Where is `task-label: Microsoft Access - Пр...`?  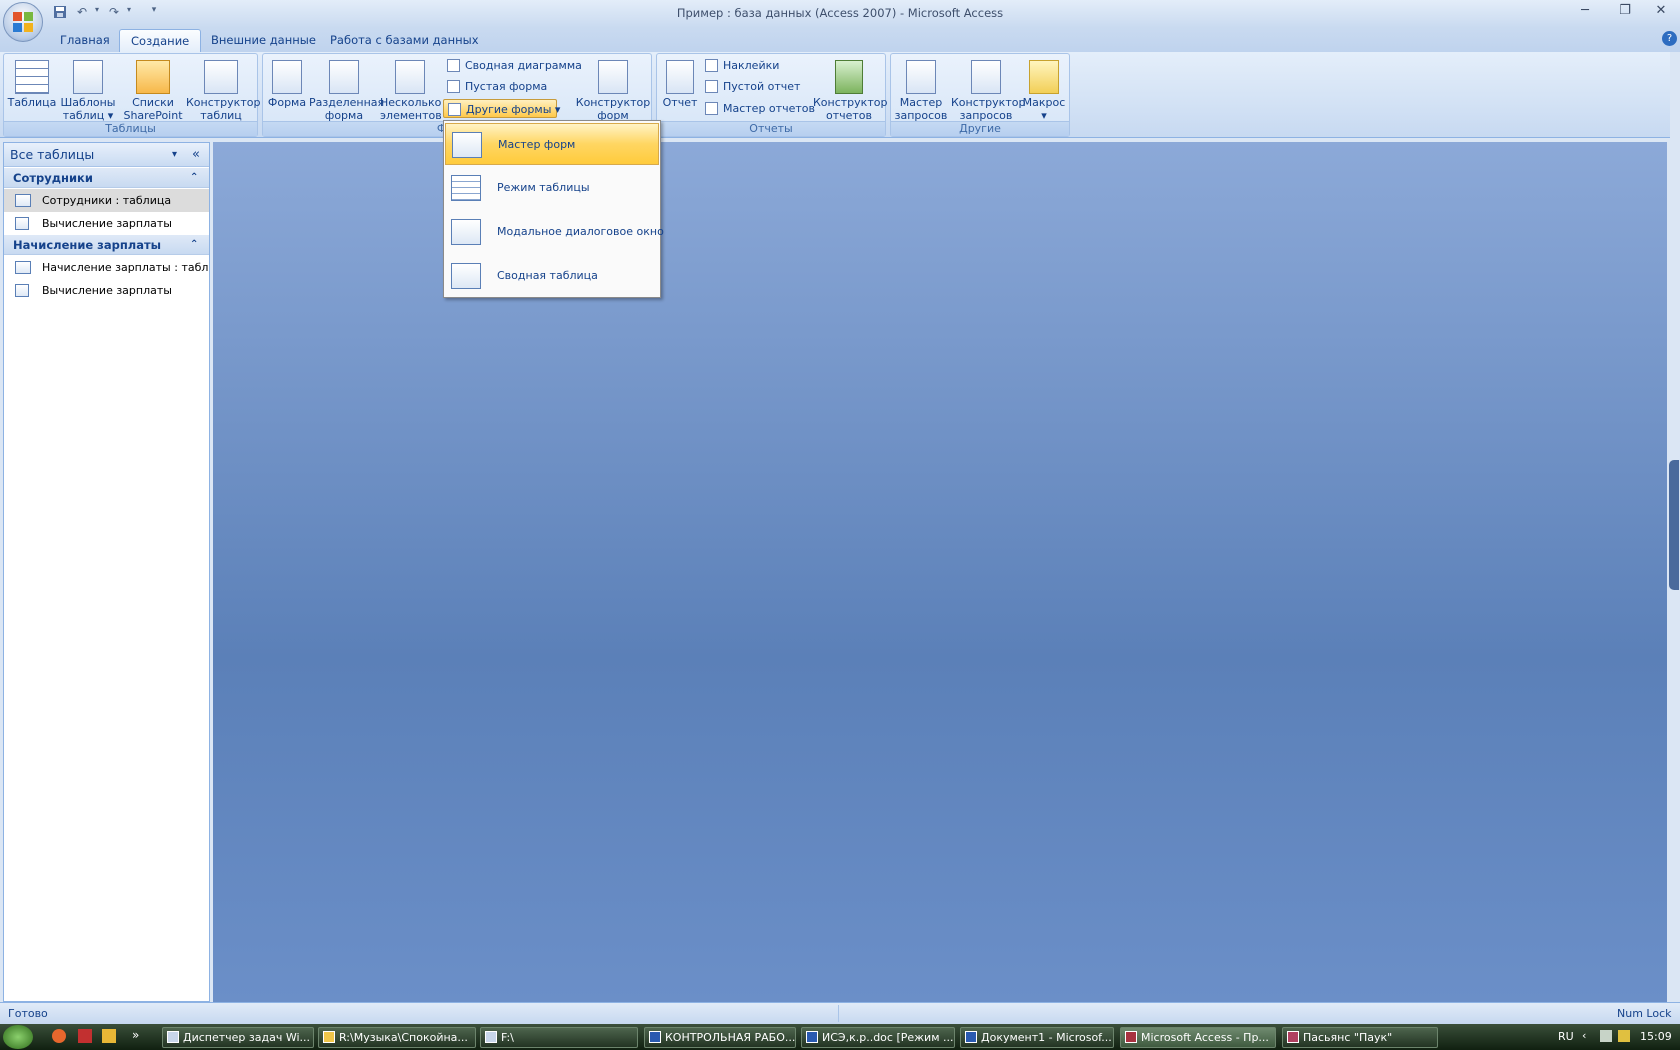 task-label: Microsoft Access - Пр... is located at coordinates (1205, 1037).